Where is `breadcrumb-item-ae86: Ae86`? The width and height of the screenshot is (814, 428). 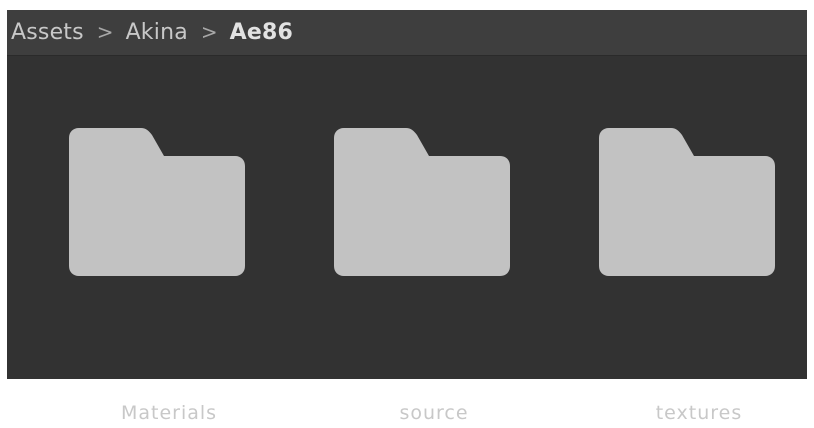 breadcrumb-item-ae86: Ae86 is located at coordinates (261, 32).